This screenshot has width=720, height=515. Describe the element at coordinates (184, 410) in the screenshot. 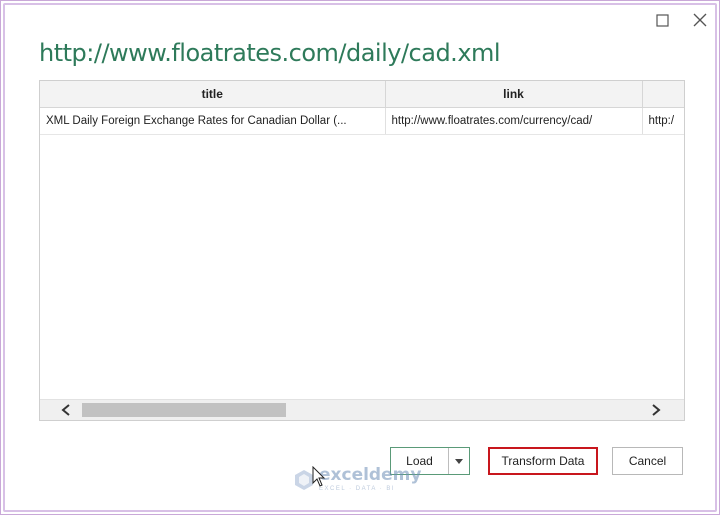

I see `scroll-thumb` at that location.